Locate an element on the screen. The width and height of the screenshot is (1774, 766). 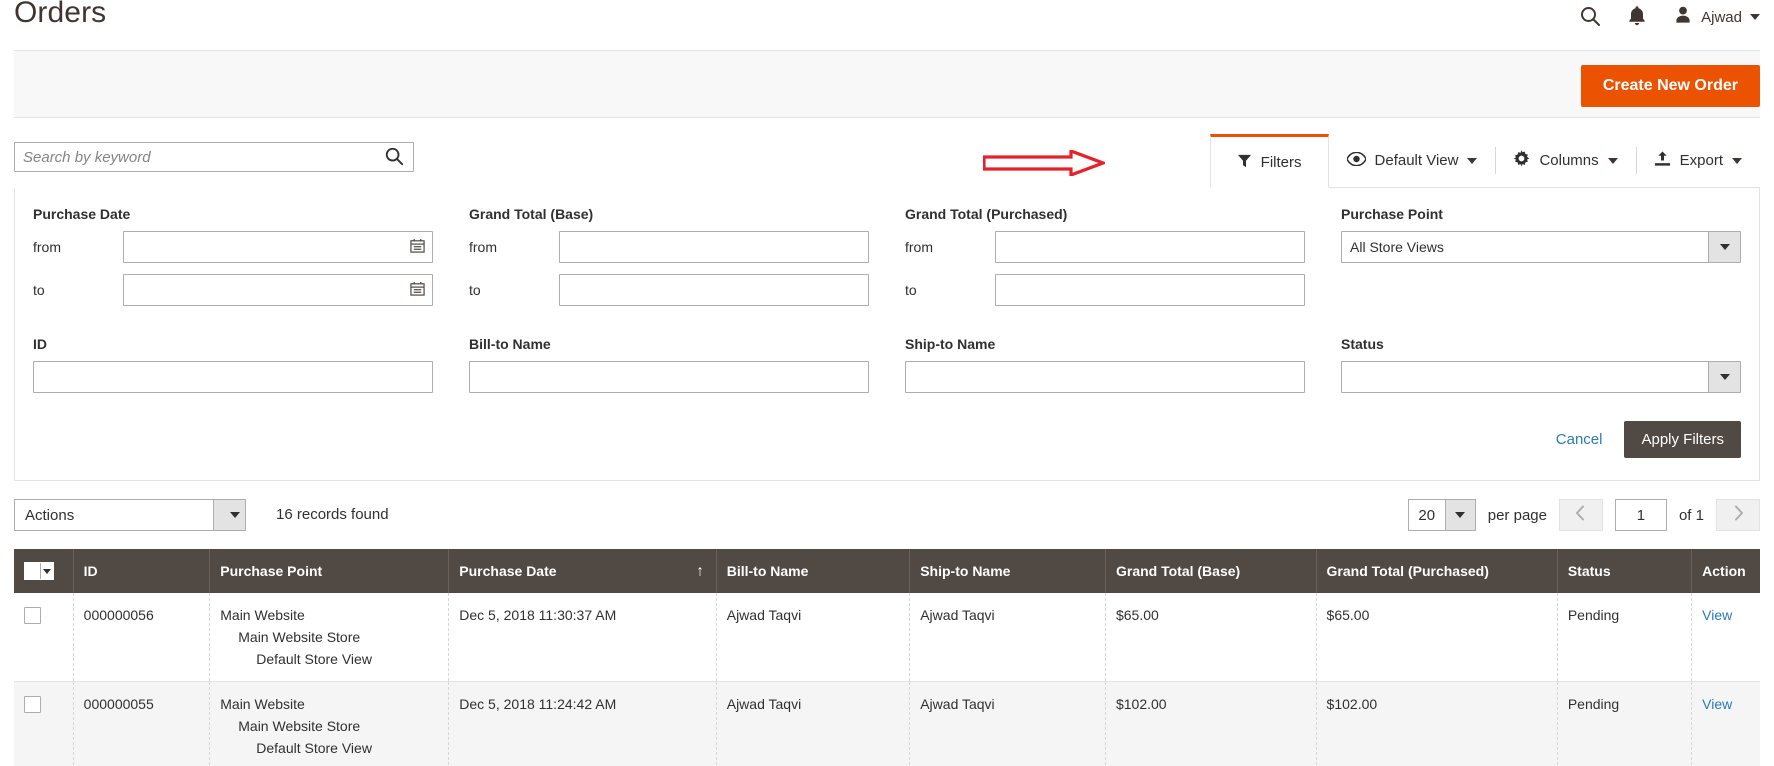
purchase-point-dropdown-toggle is located at coordinates (1724, 247).